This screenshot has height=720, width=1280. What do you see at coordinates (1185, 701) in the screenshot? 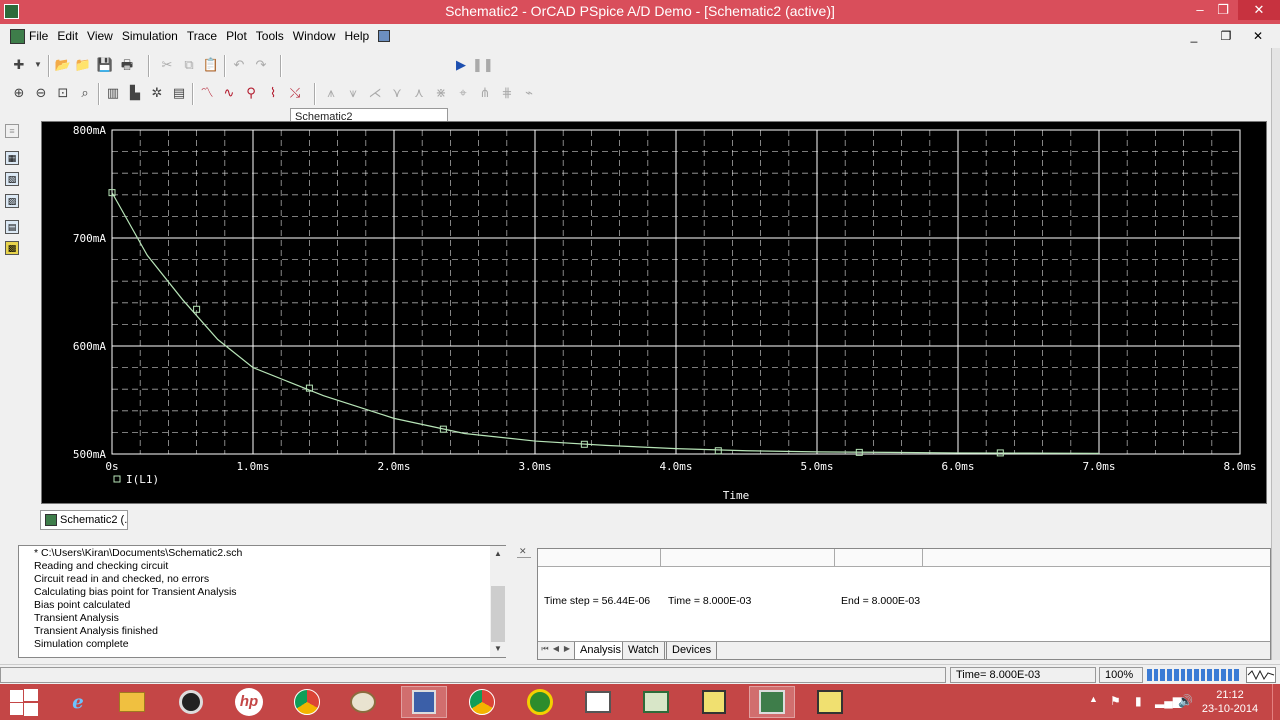
I see `volume-icon: 🔊` at bounding box center [1185, 701].